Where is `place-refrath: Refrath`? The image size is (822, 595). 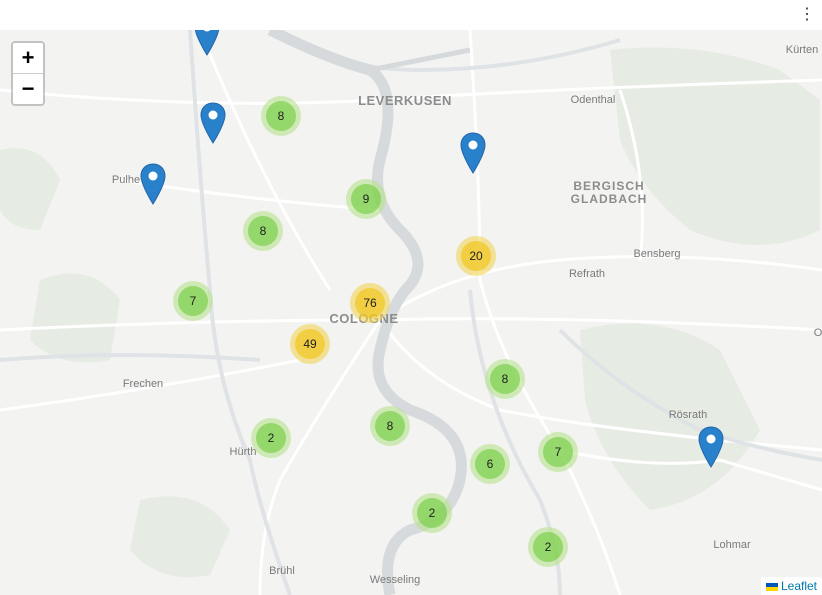 place-refrath: Refrath is located at coordinates (587, 274).